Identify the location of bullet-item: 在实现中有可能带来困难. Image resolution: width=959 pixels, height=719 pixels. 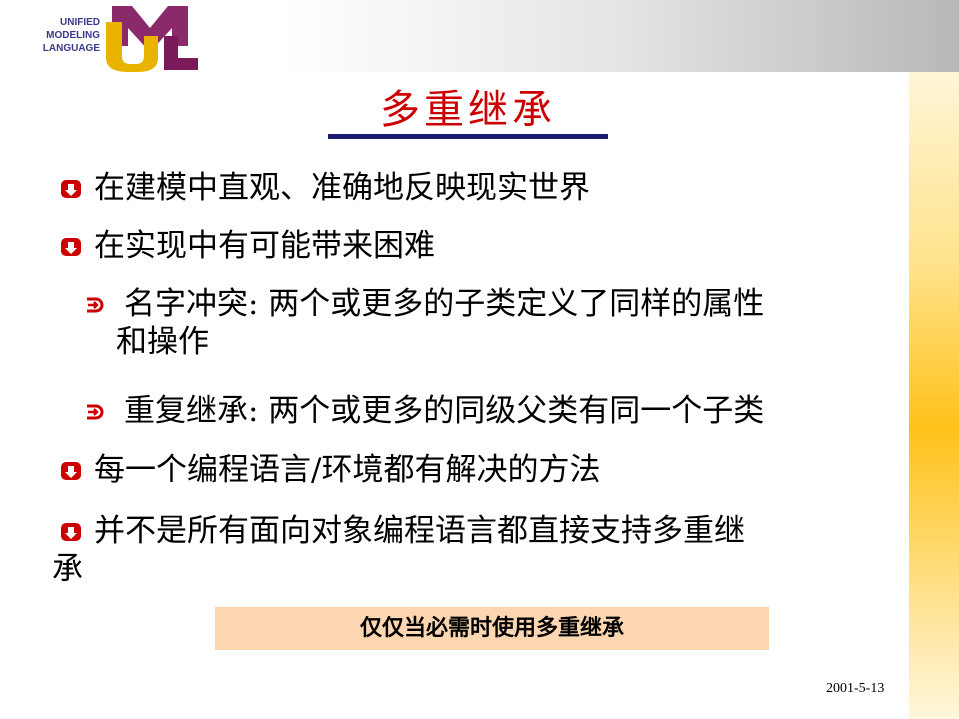
(485, 246).